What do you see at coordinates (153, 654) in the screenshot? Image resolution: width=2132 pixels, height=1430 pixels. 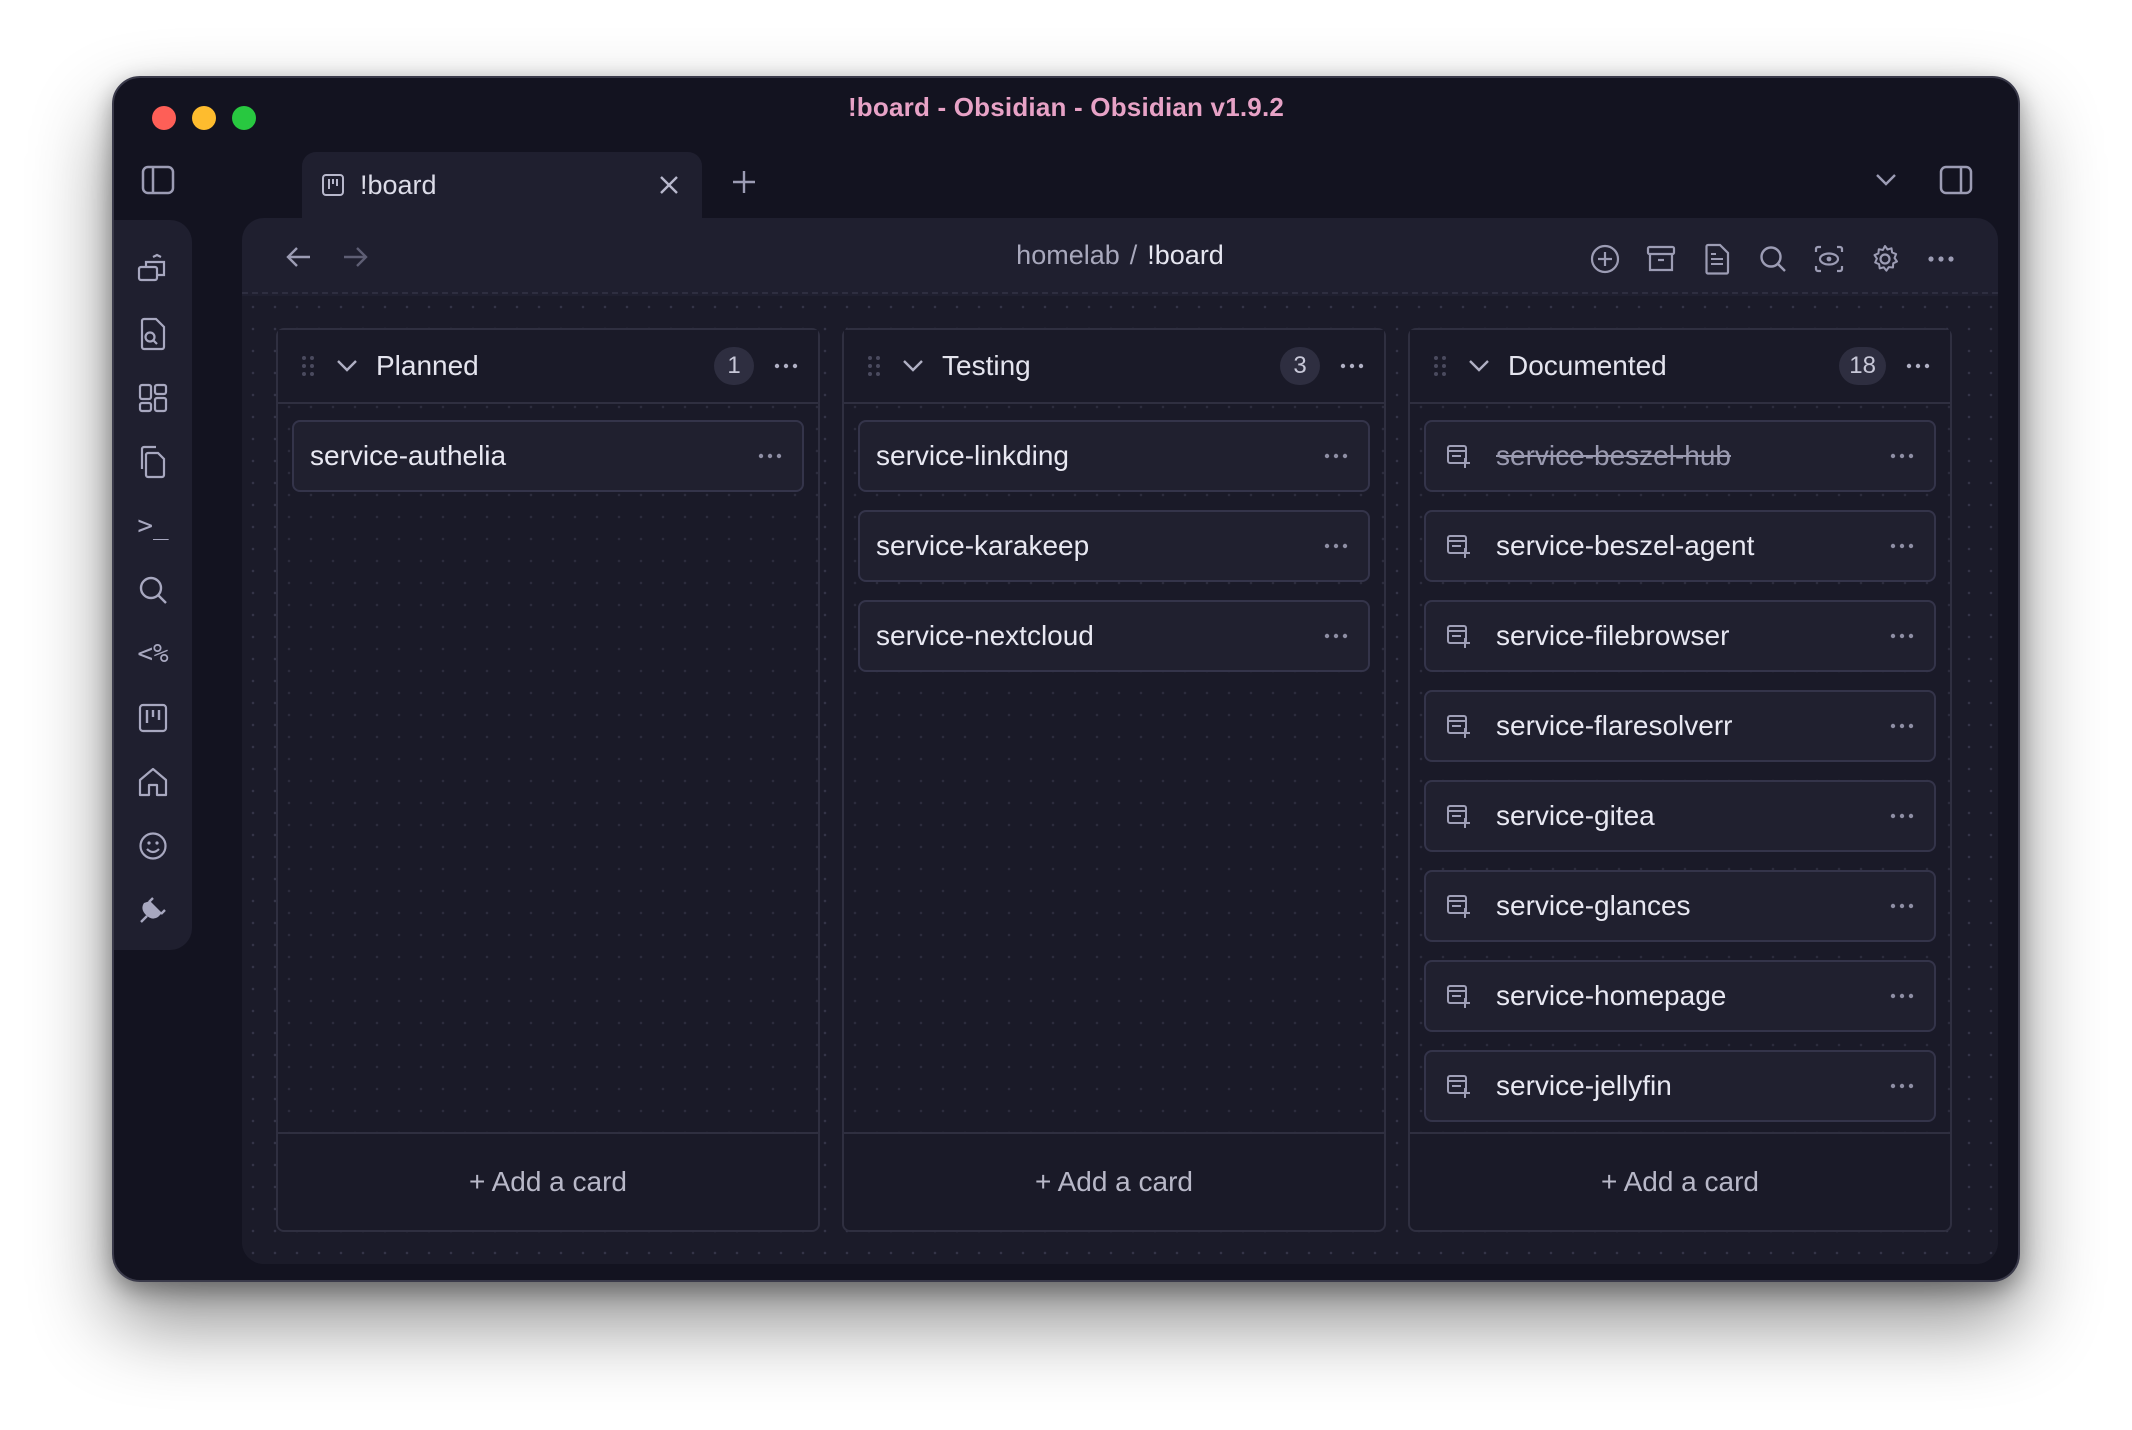 I see `templater-icon: <%` at bounding box center [153, 654].